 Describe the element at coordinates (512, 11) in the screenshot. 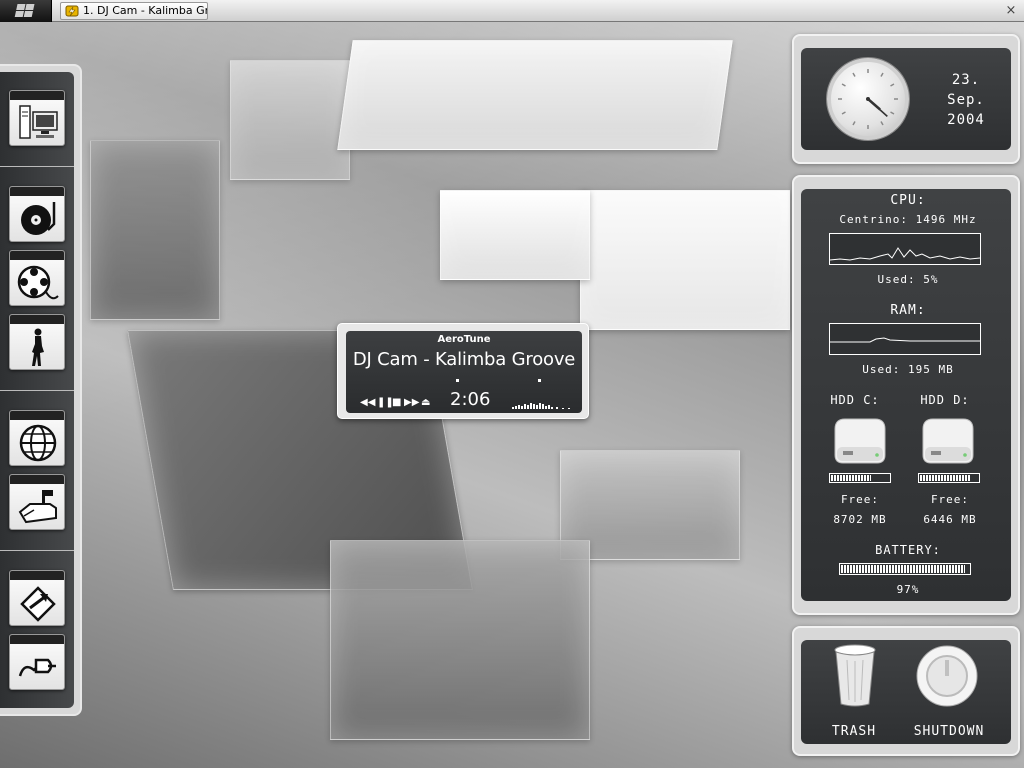

I see `taskbar: 1. DJ Cam - Kalimba Gr... ×` at that location.